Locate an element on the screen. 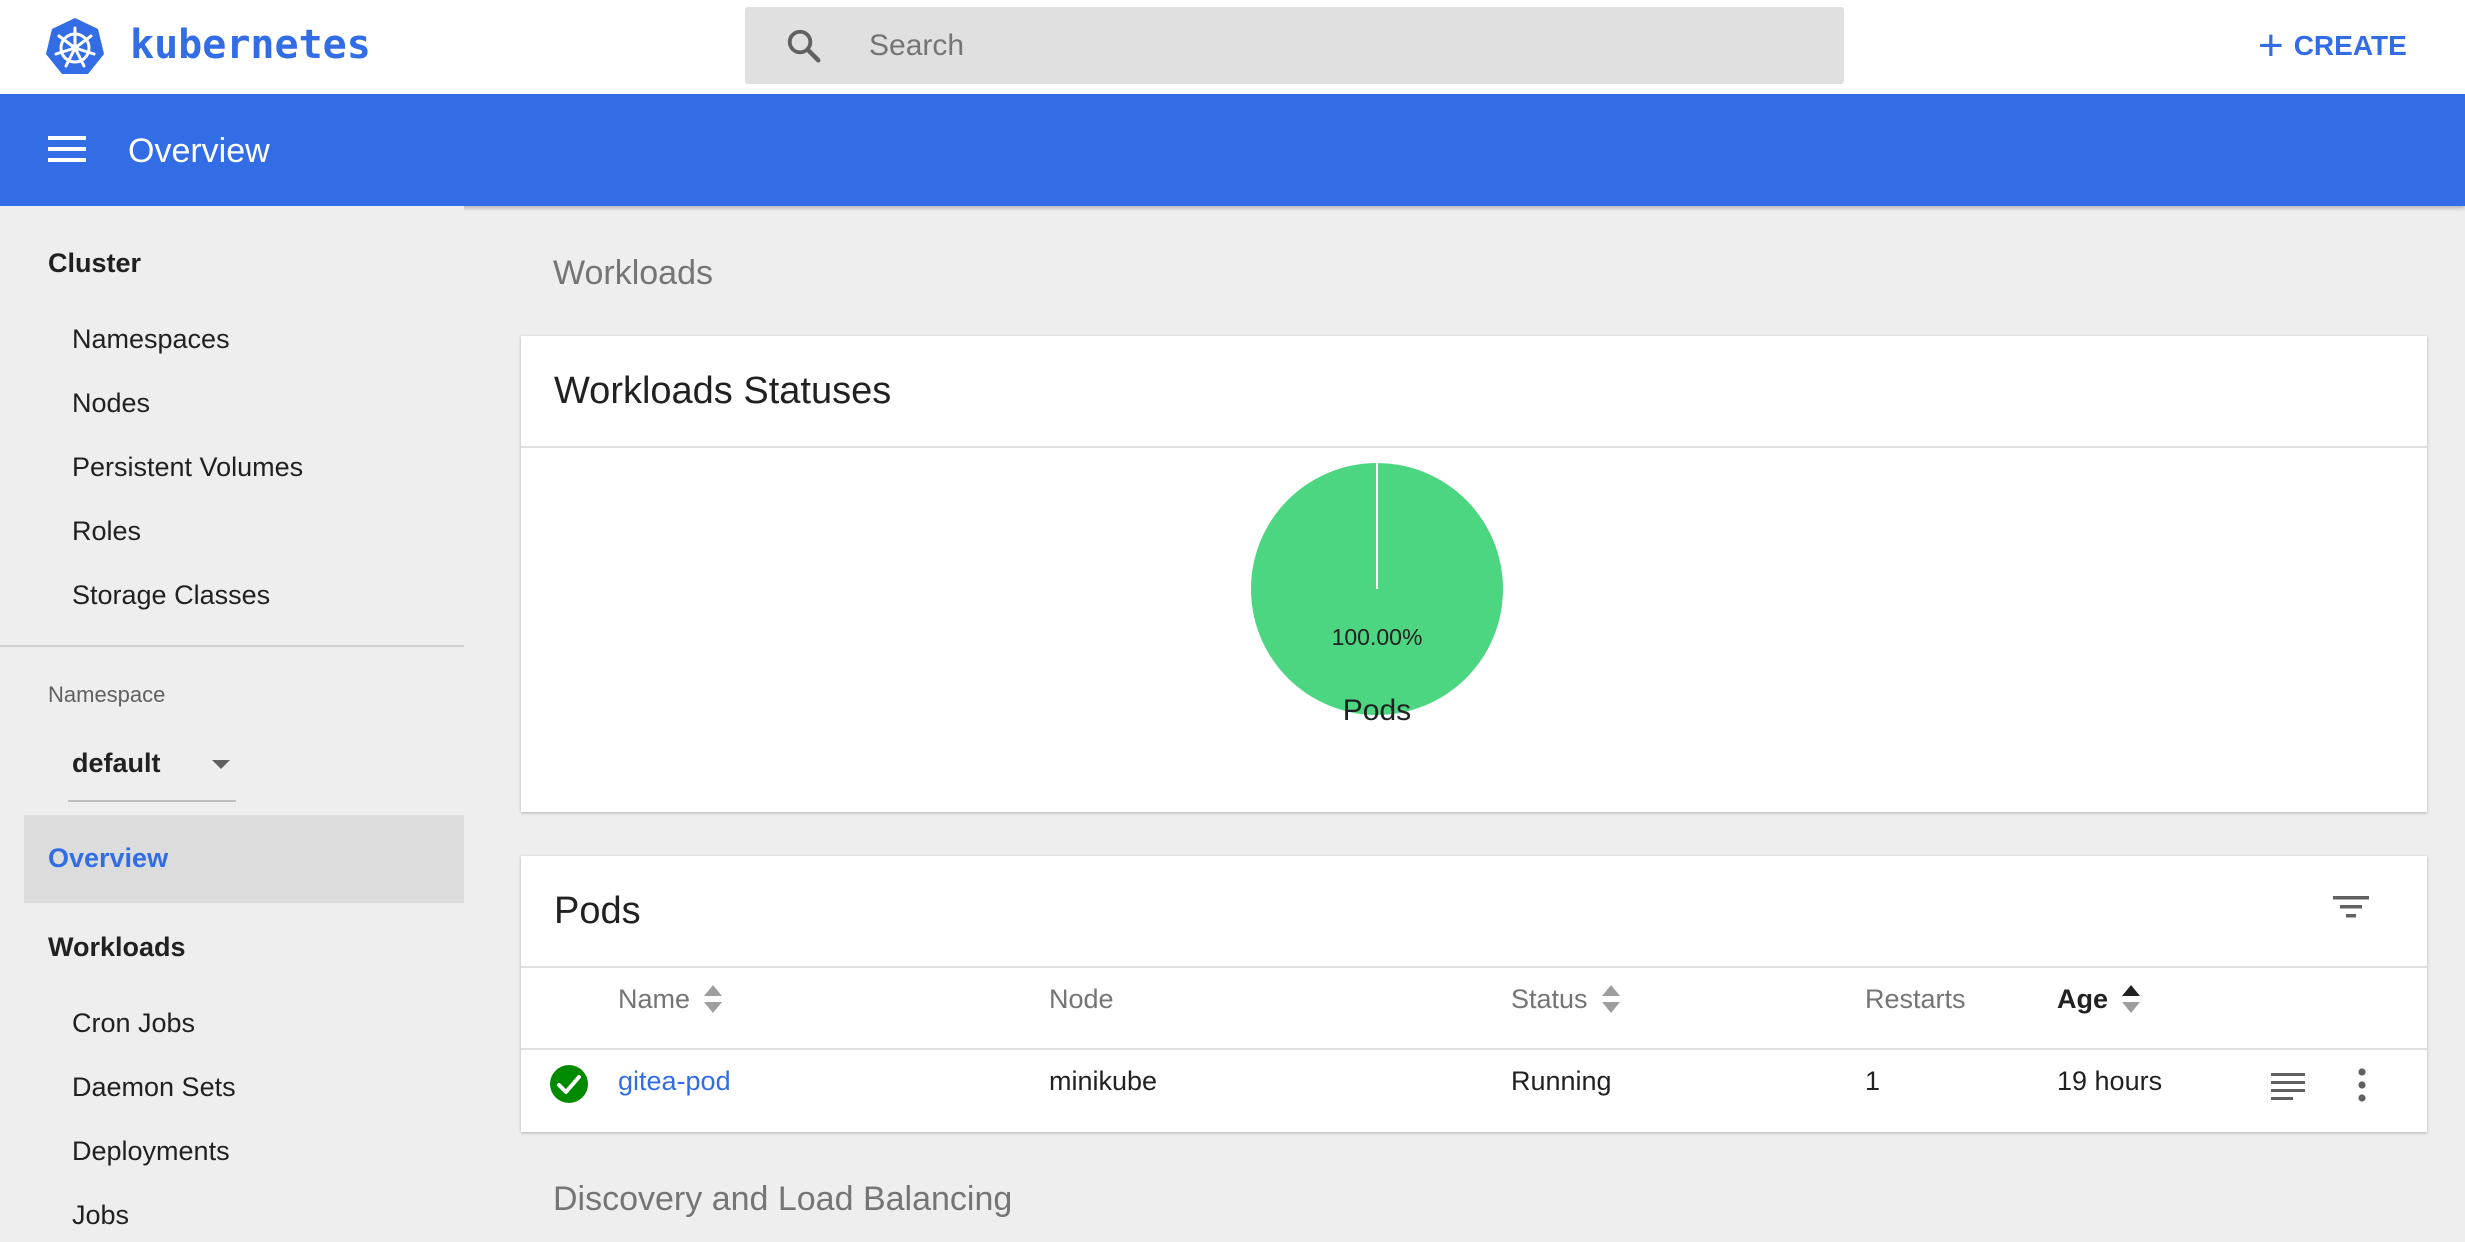  pie-chart-label: Pods is located at coordinates (1377, 710).